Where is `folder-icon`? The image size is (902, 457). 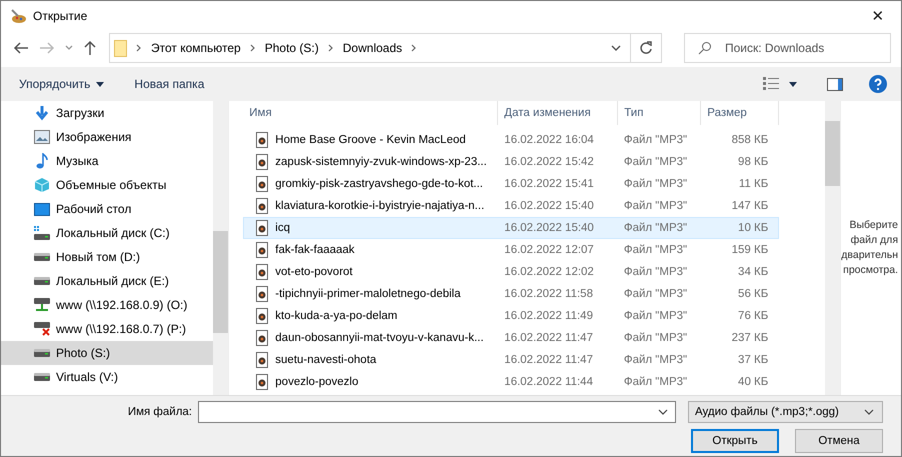 folder-icon is located at coordinates (120, 48).